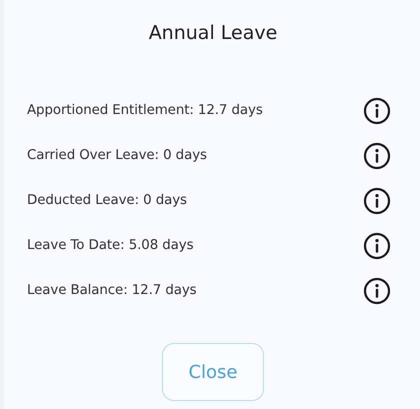  I want to click on close-button: Close, so click(213, 372).